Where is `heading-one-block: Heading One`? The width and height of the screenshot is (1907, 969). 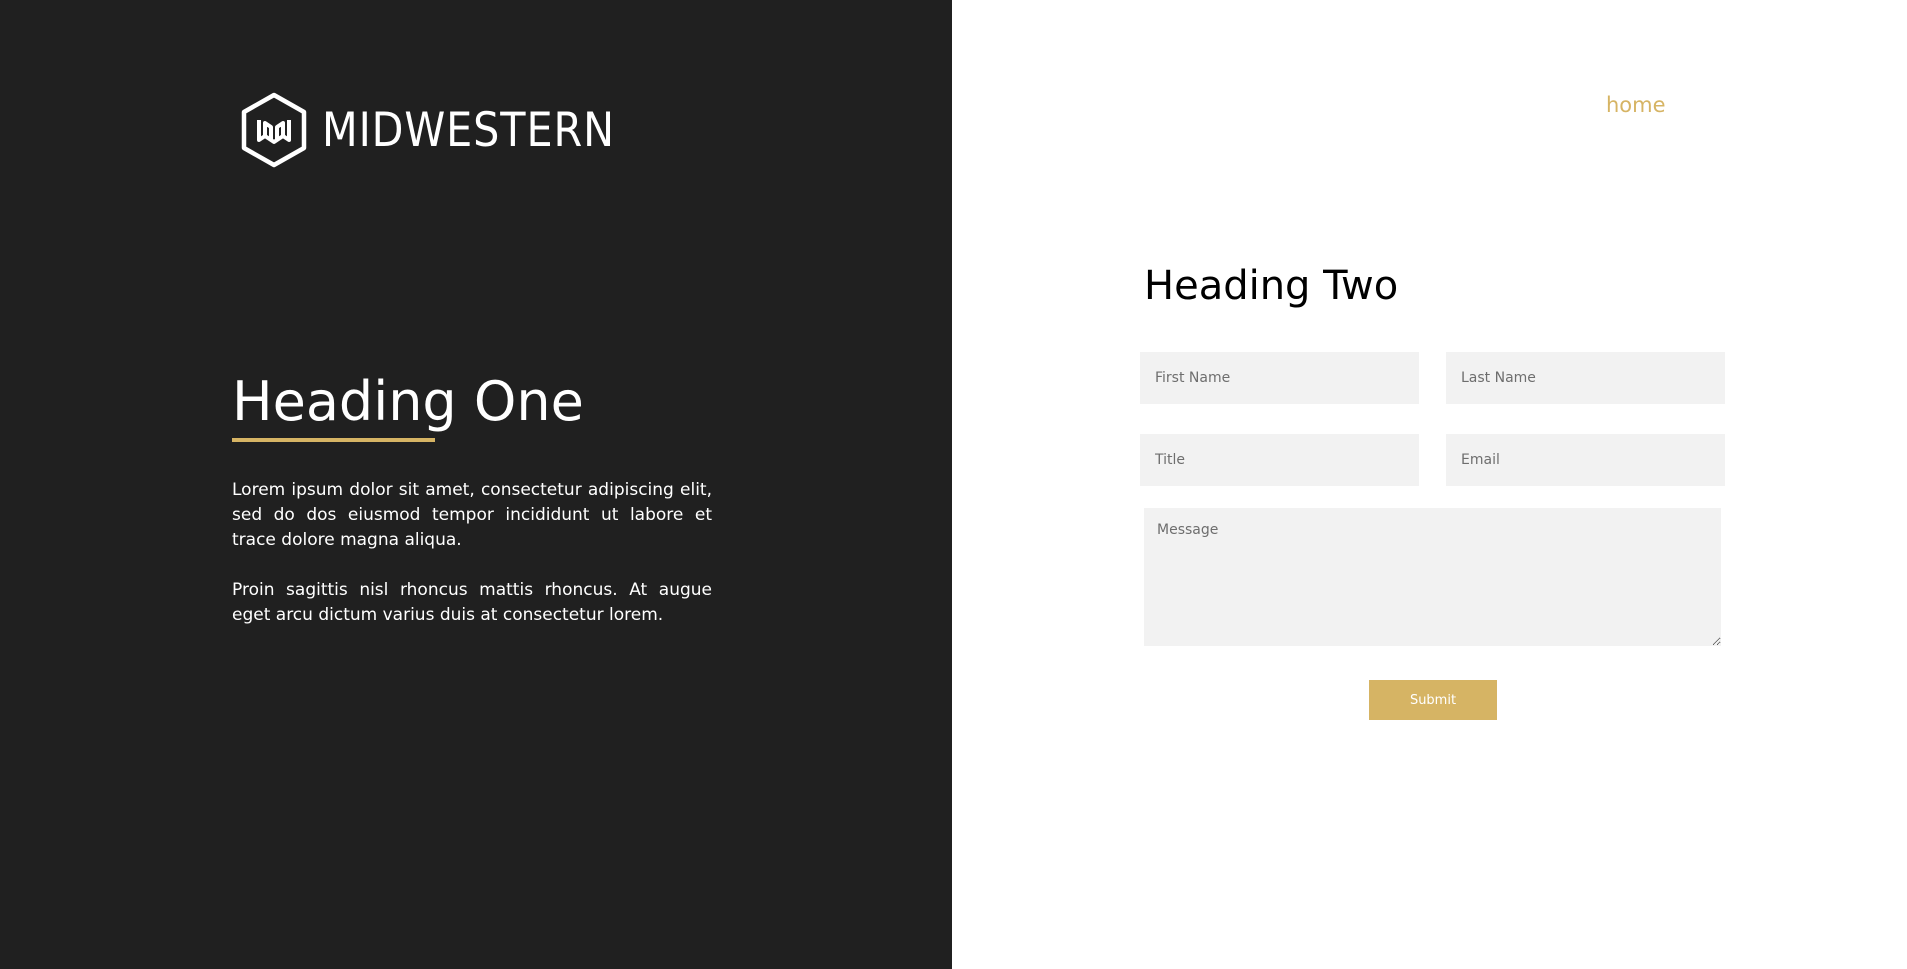 heading-one-block: Heading One is located at coordinates (408, 406).